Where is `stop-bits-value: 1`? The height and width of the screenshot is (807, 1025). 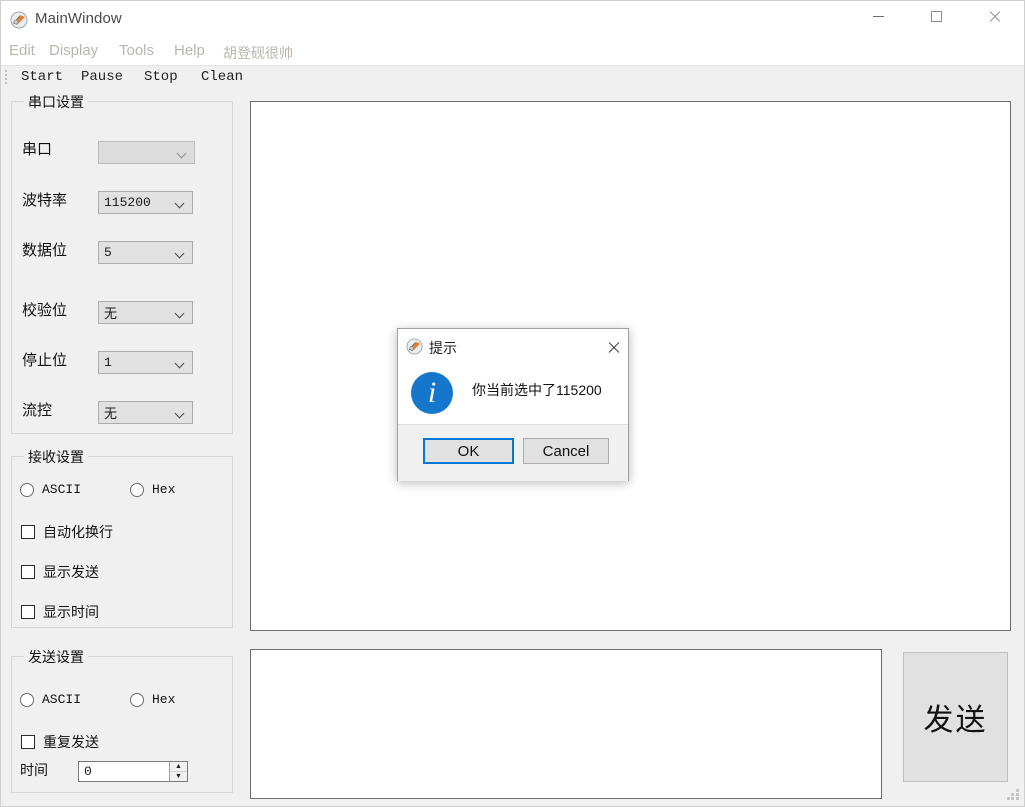 stop-bits-value: 1 is located at coordinates (108, 362).